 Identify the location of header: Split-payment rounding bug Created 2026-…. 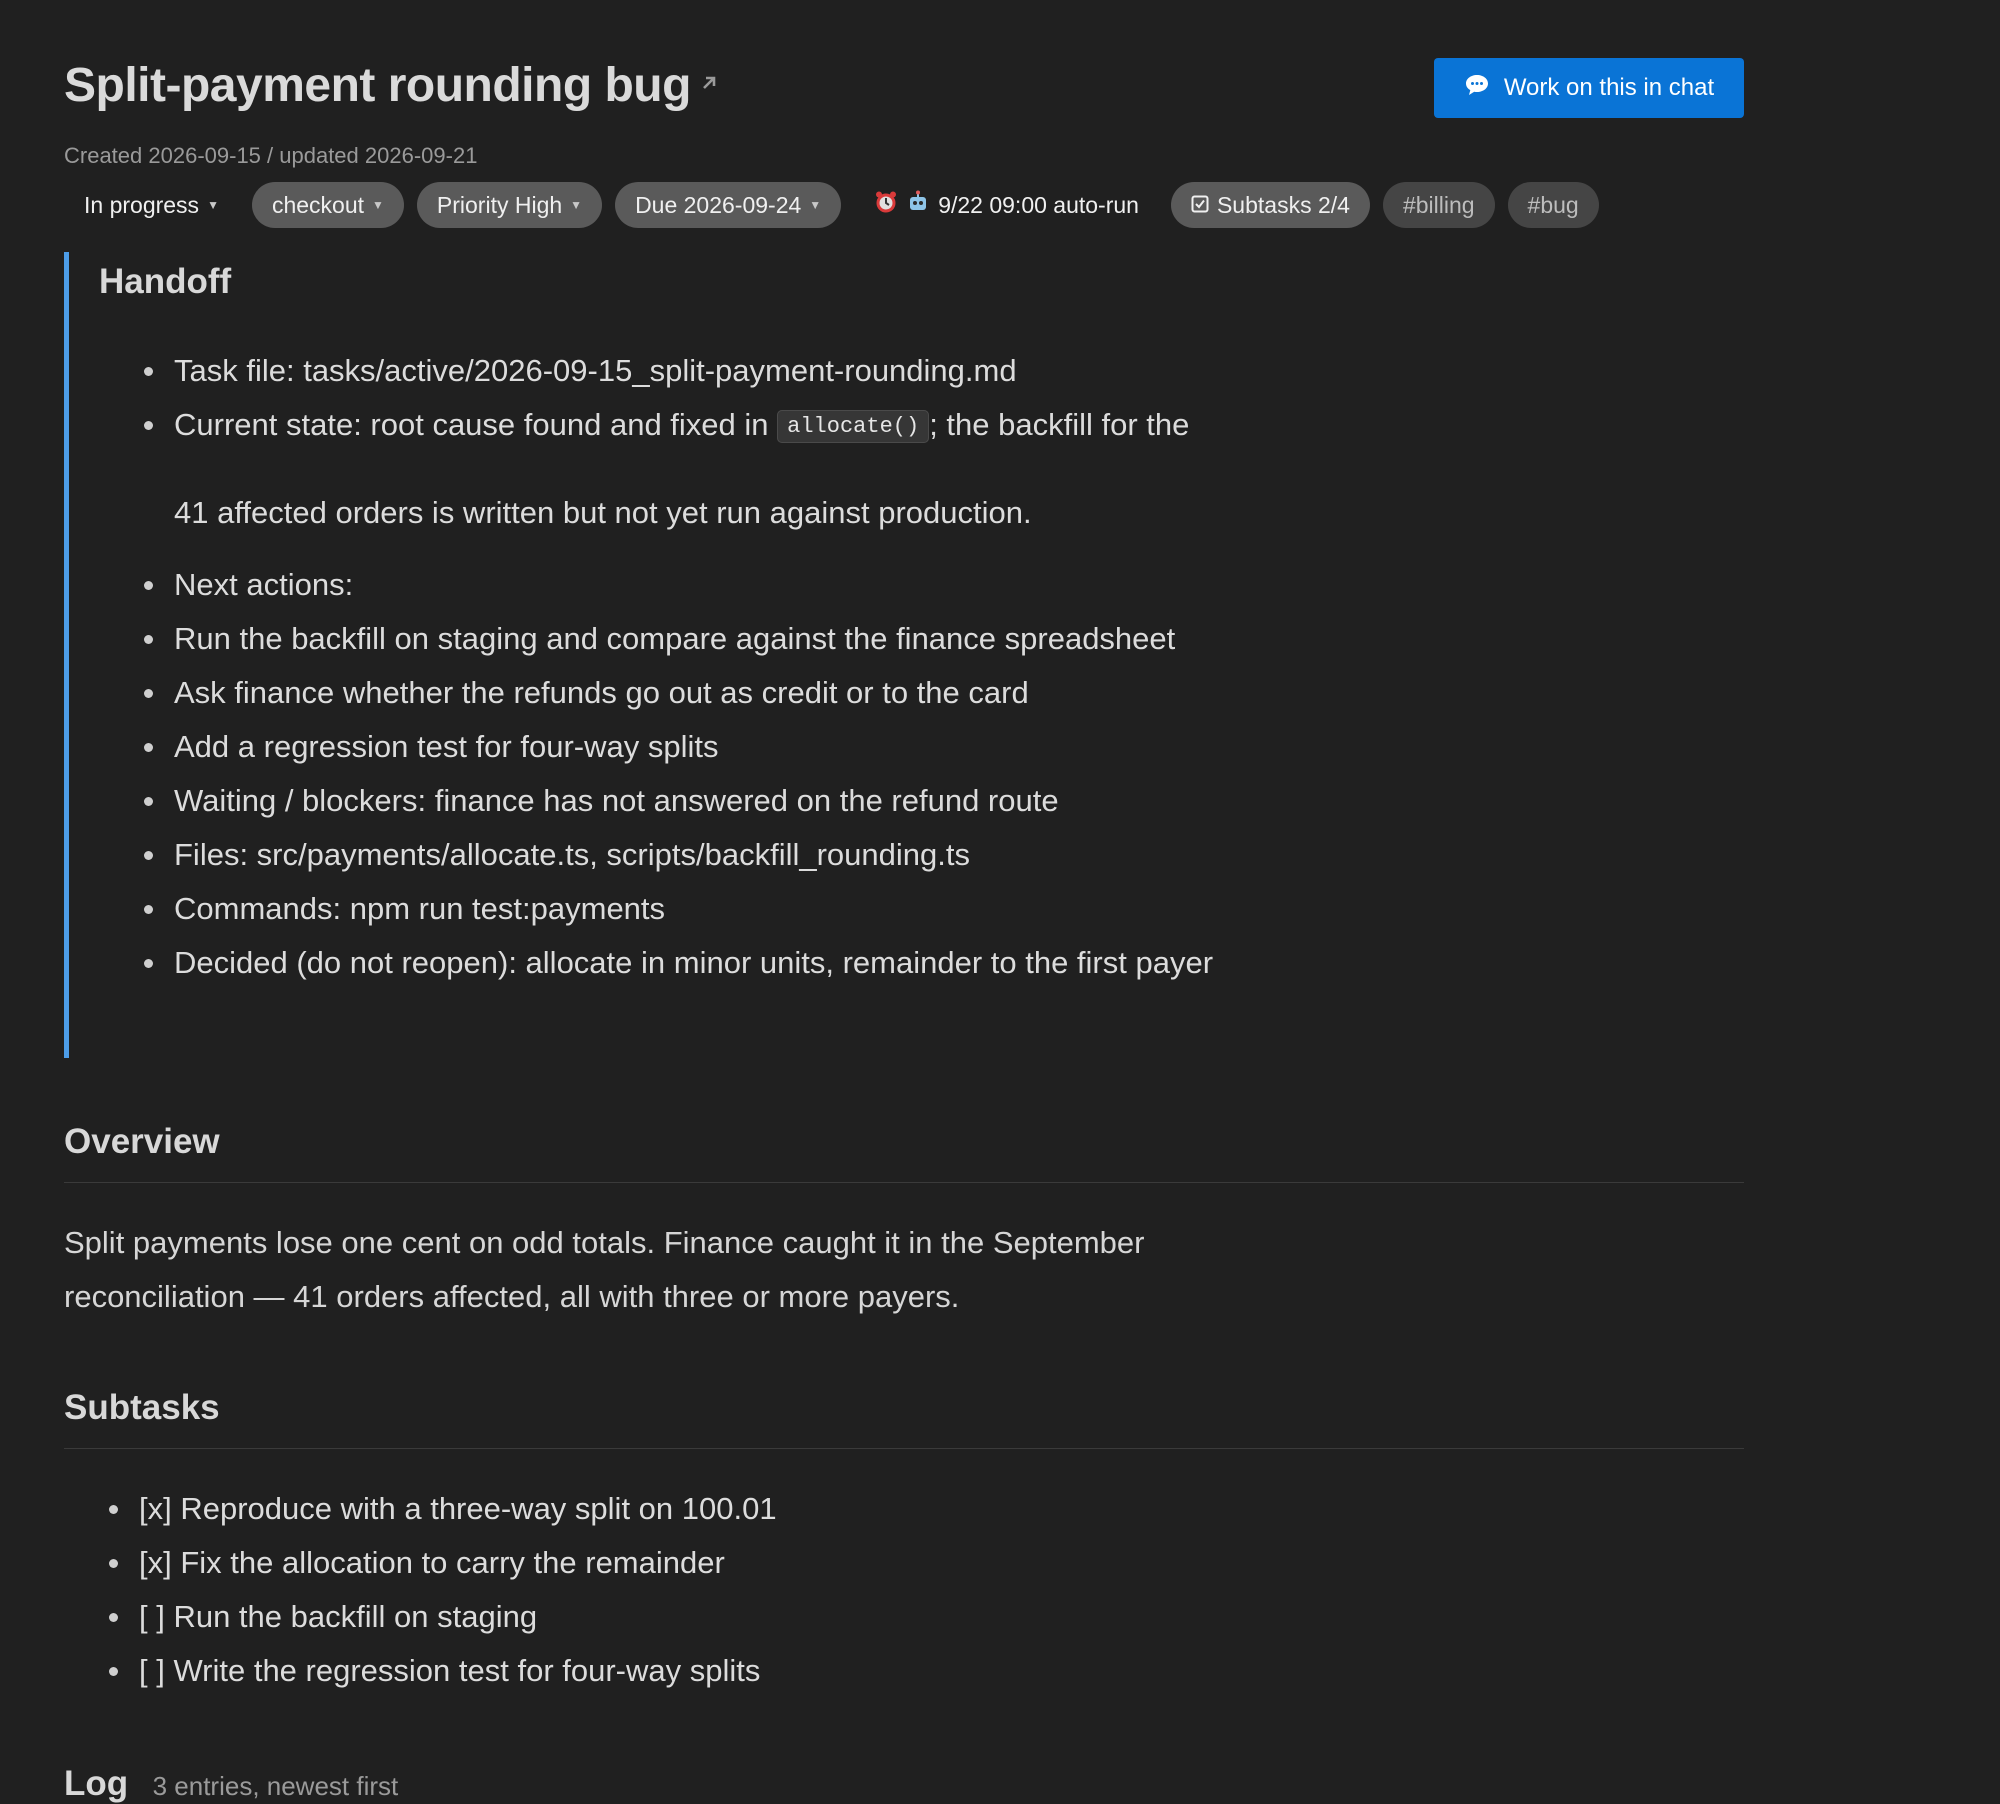
(904, 84).